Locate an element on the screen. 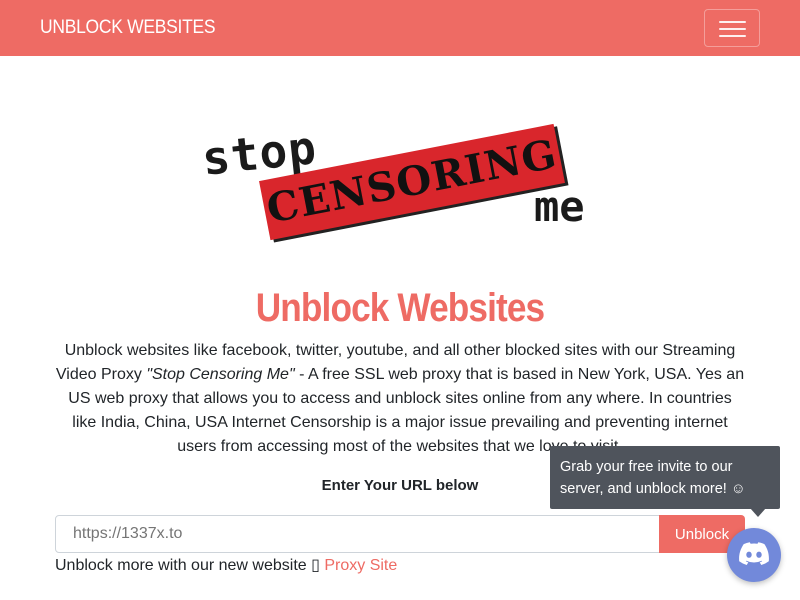  navbar-toggle-button is located at coordinates (732, 28).